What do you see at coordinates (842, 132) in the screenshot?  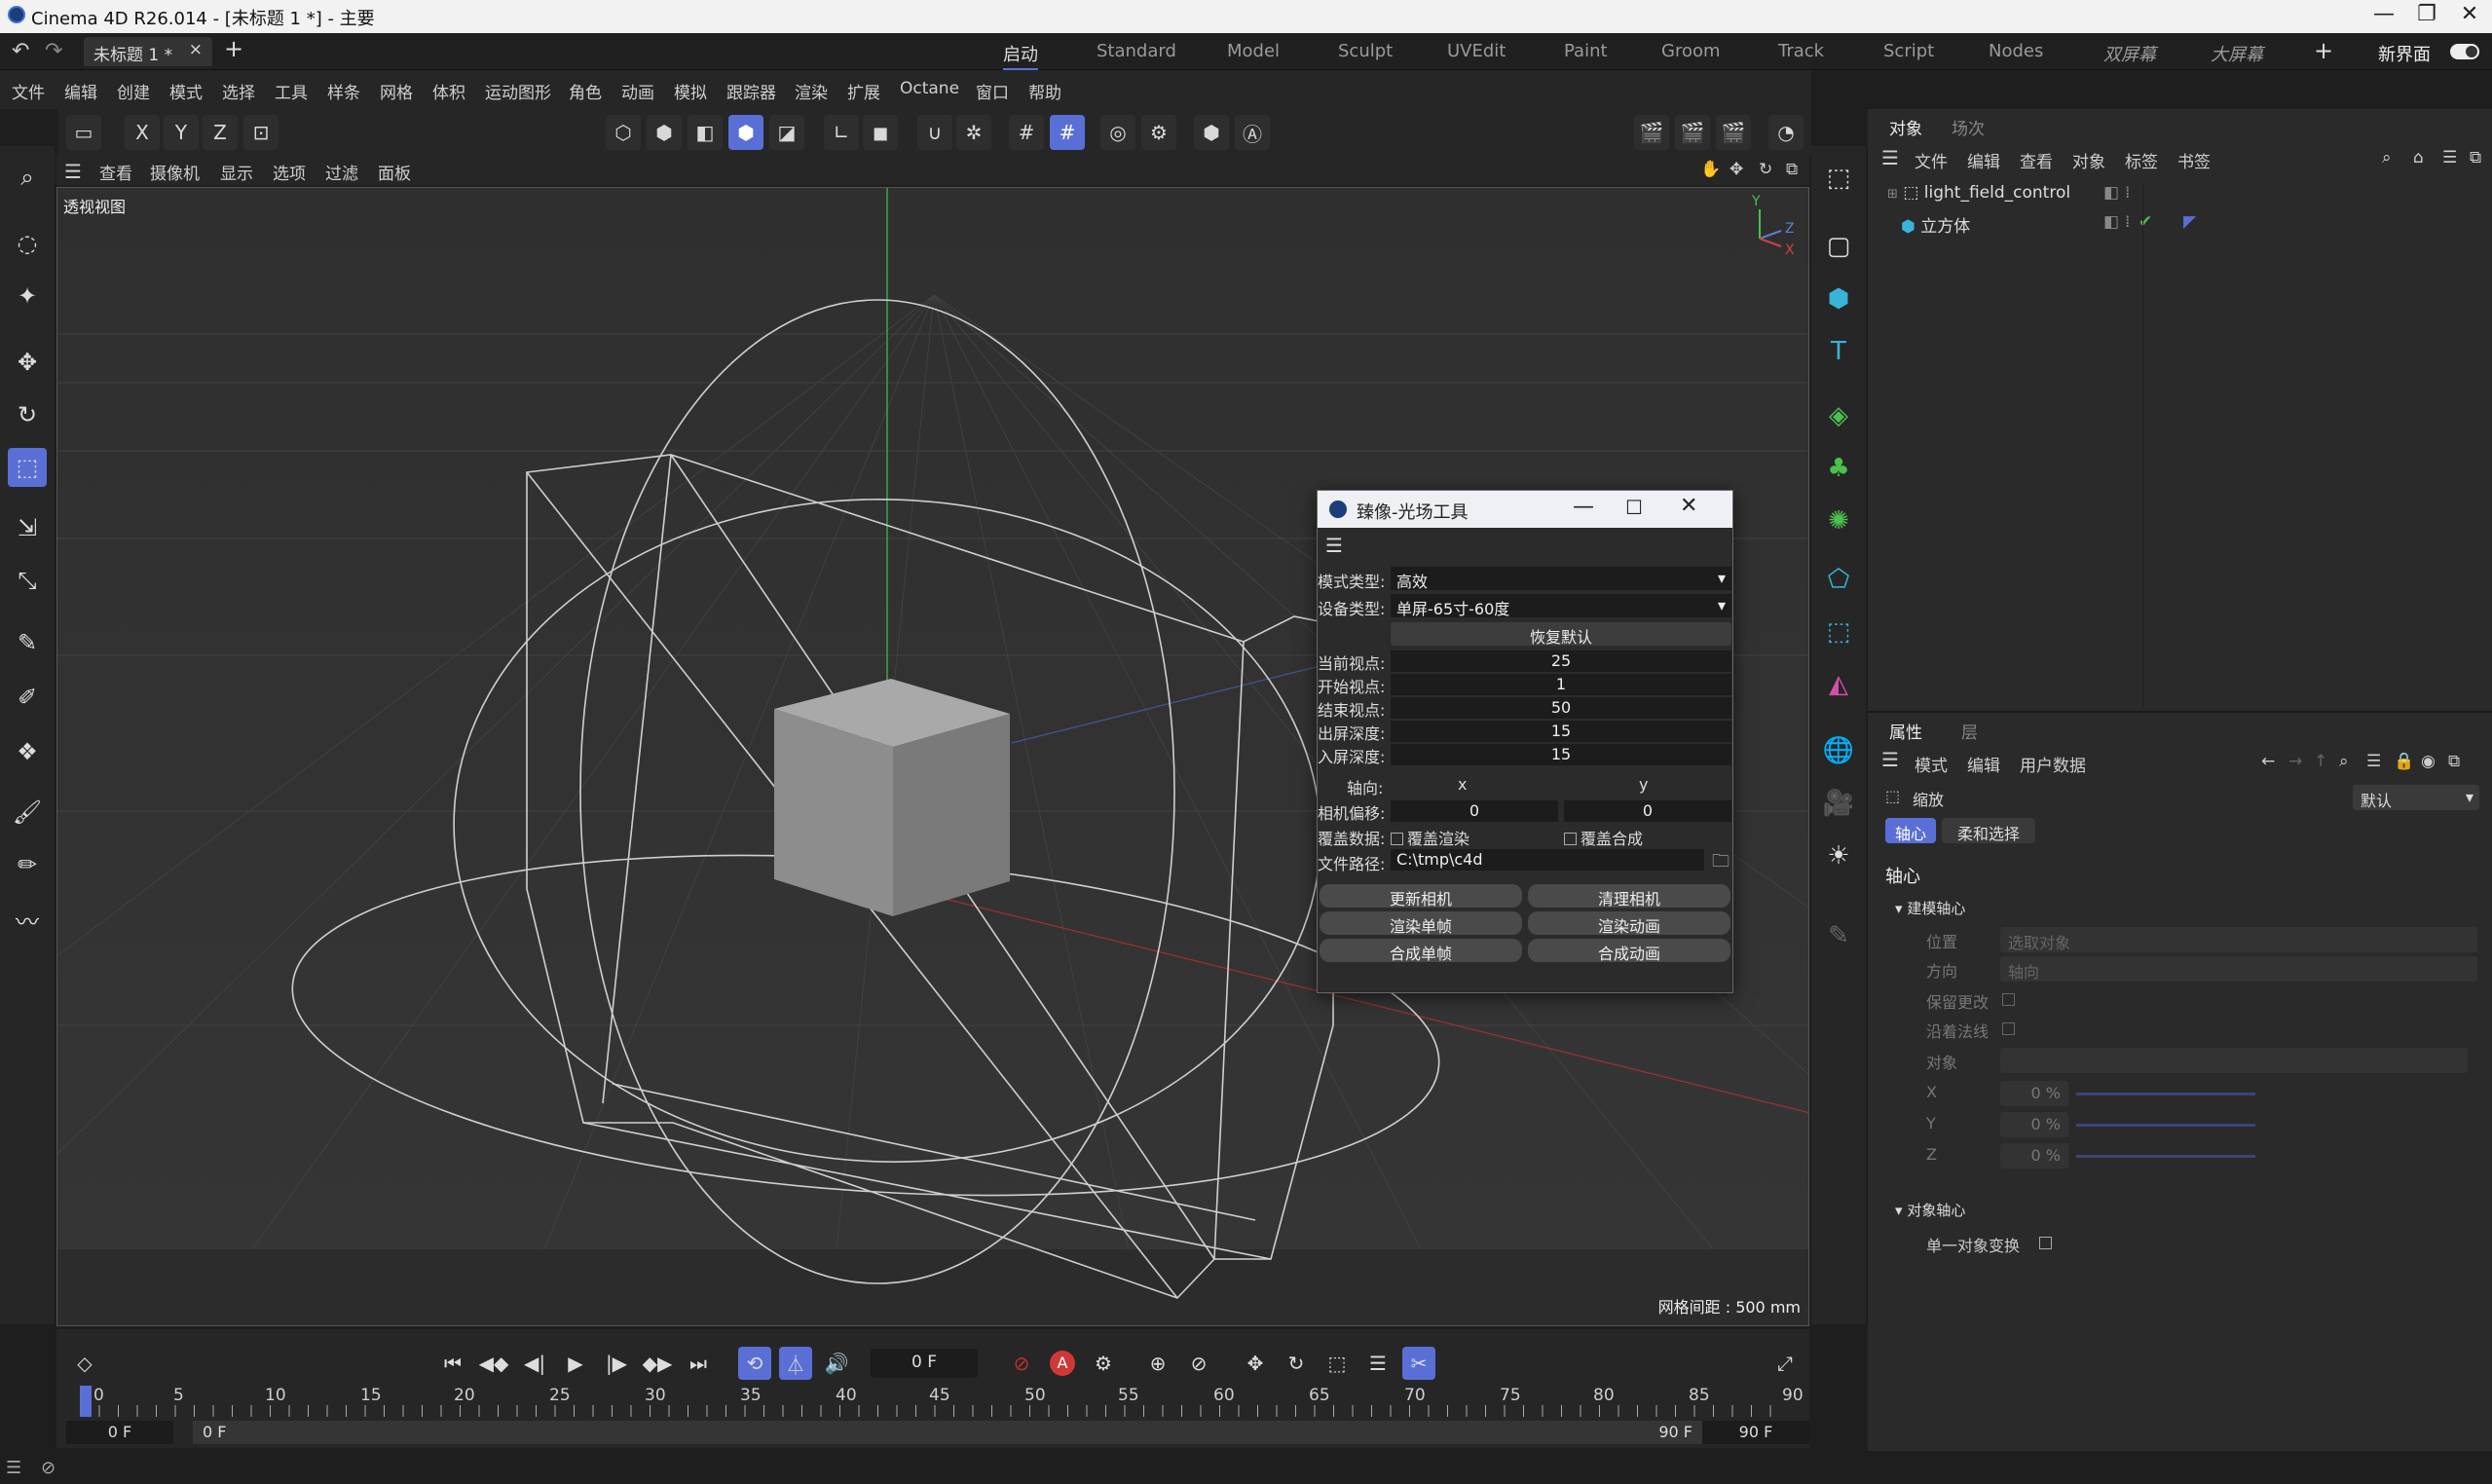 I see `axis-mode-icon: ∟` at bounding box center [842, 132].